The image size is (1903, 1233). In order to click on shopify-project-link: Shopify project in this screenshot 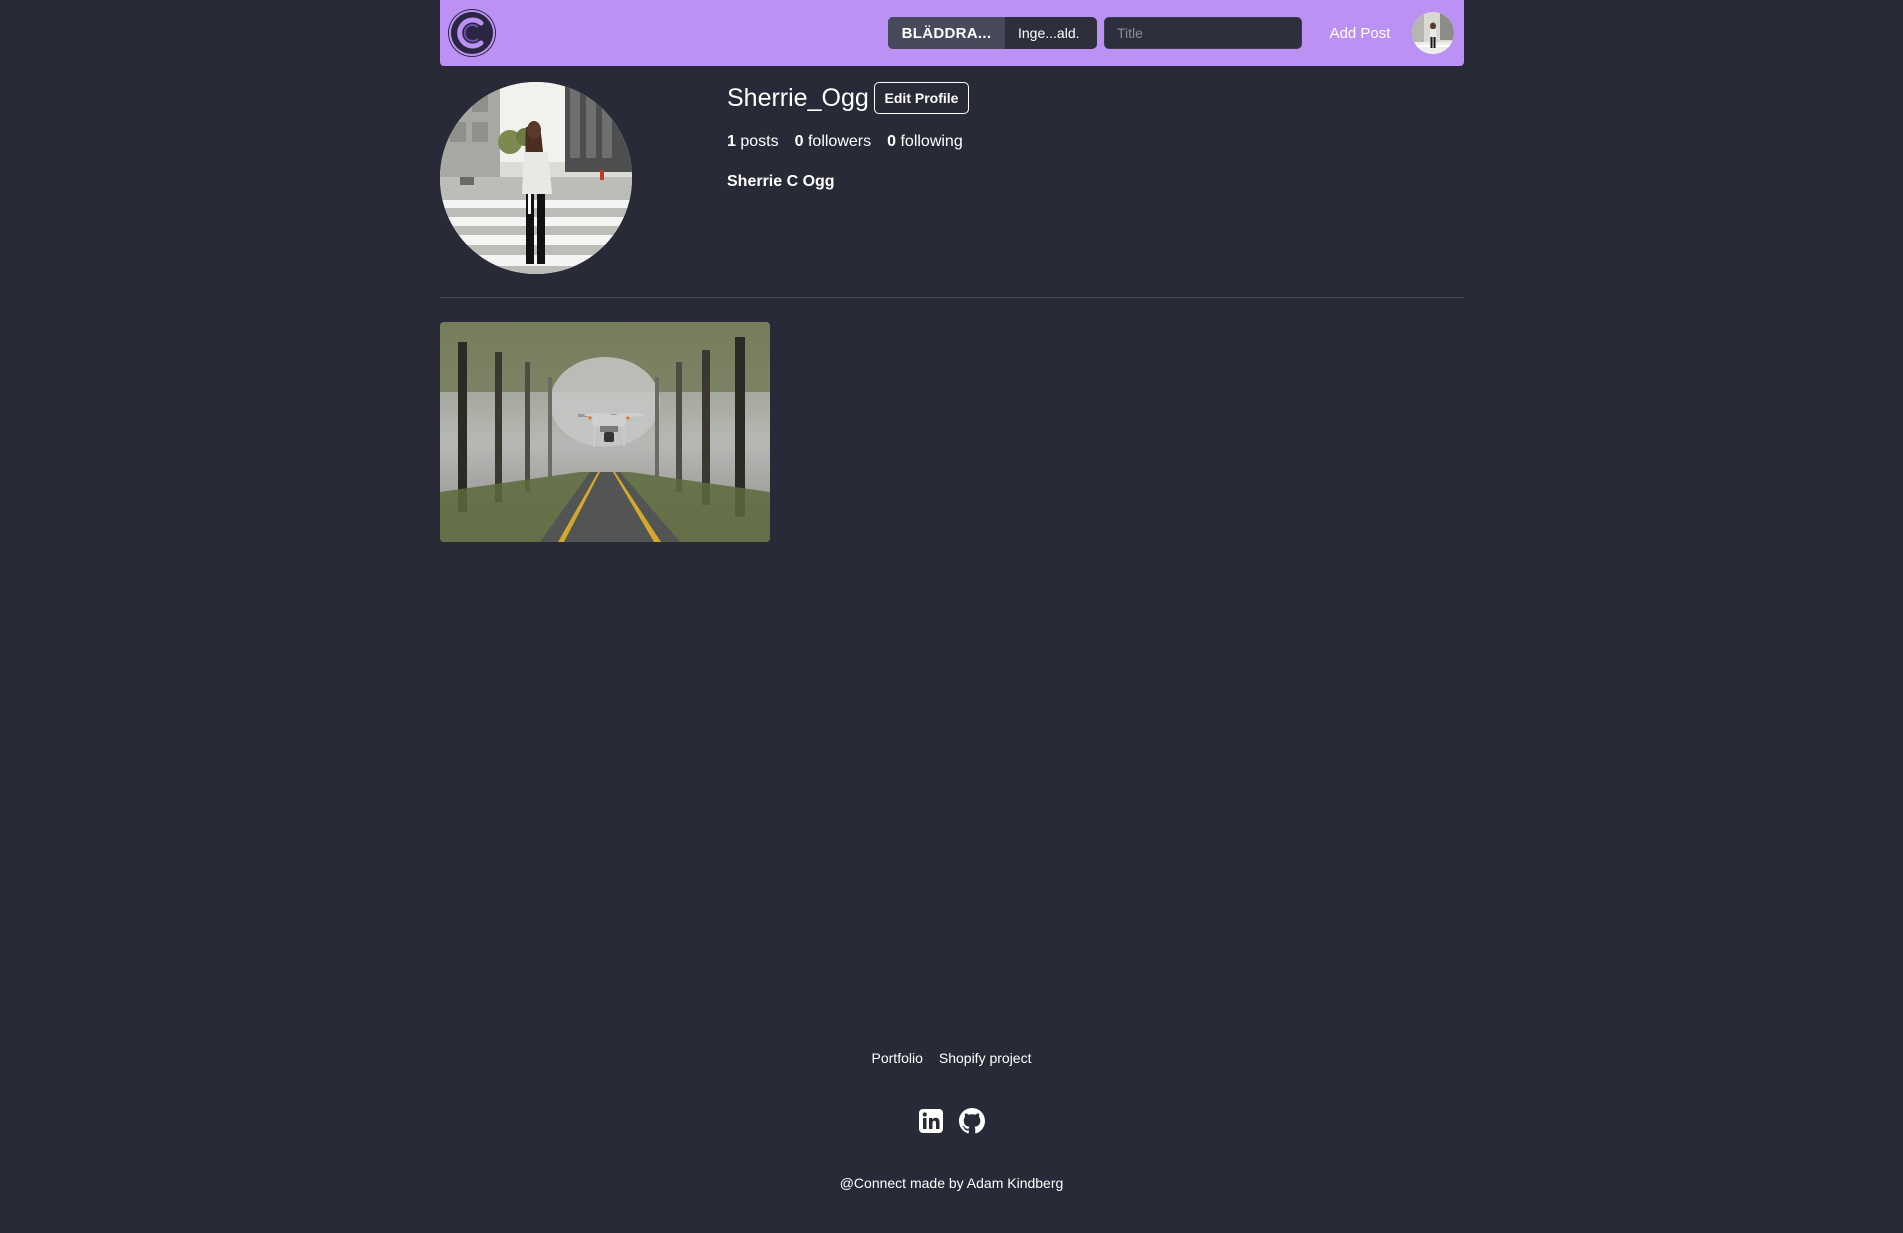, I will do `click(985, 1058)`.